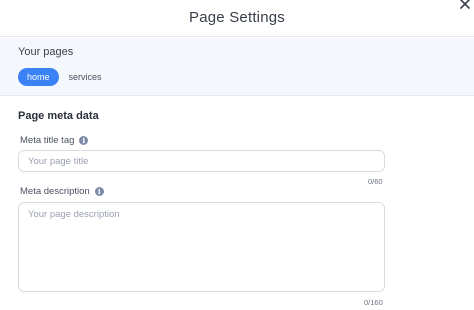  Describe the element at coordinates (64, 77) in the screenshot. I see `page-tabs: home services` at that location.